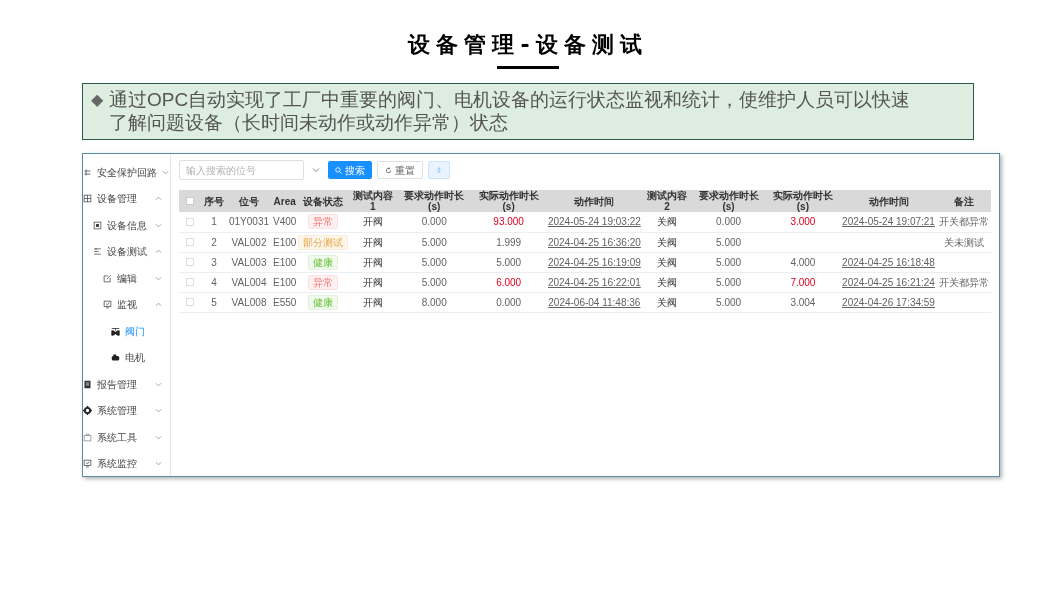 The width and height of the screenshot is (1056, 594). Describe the element at coordinates (126, 225) in the screenshot. I see `menu-item: 设备信息` at that location.